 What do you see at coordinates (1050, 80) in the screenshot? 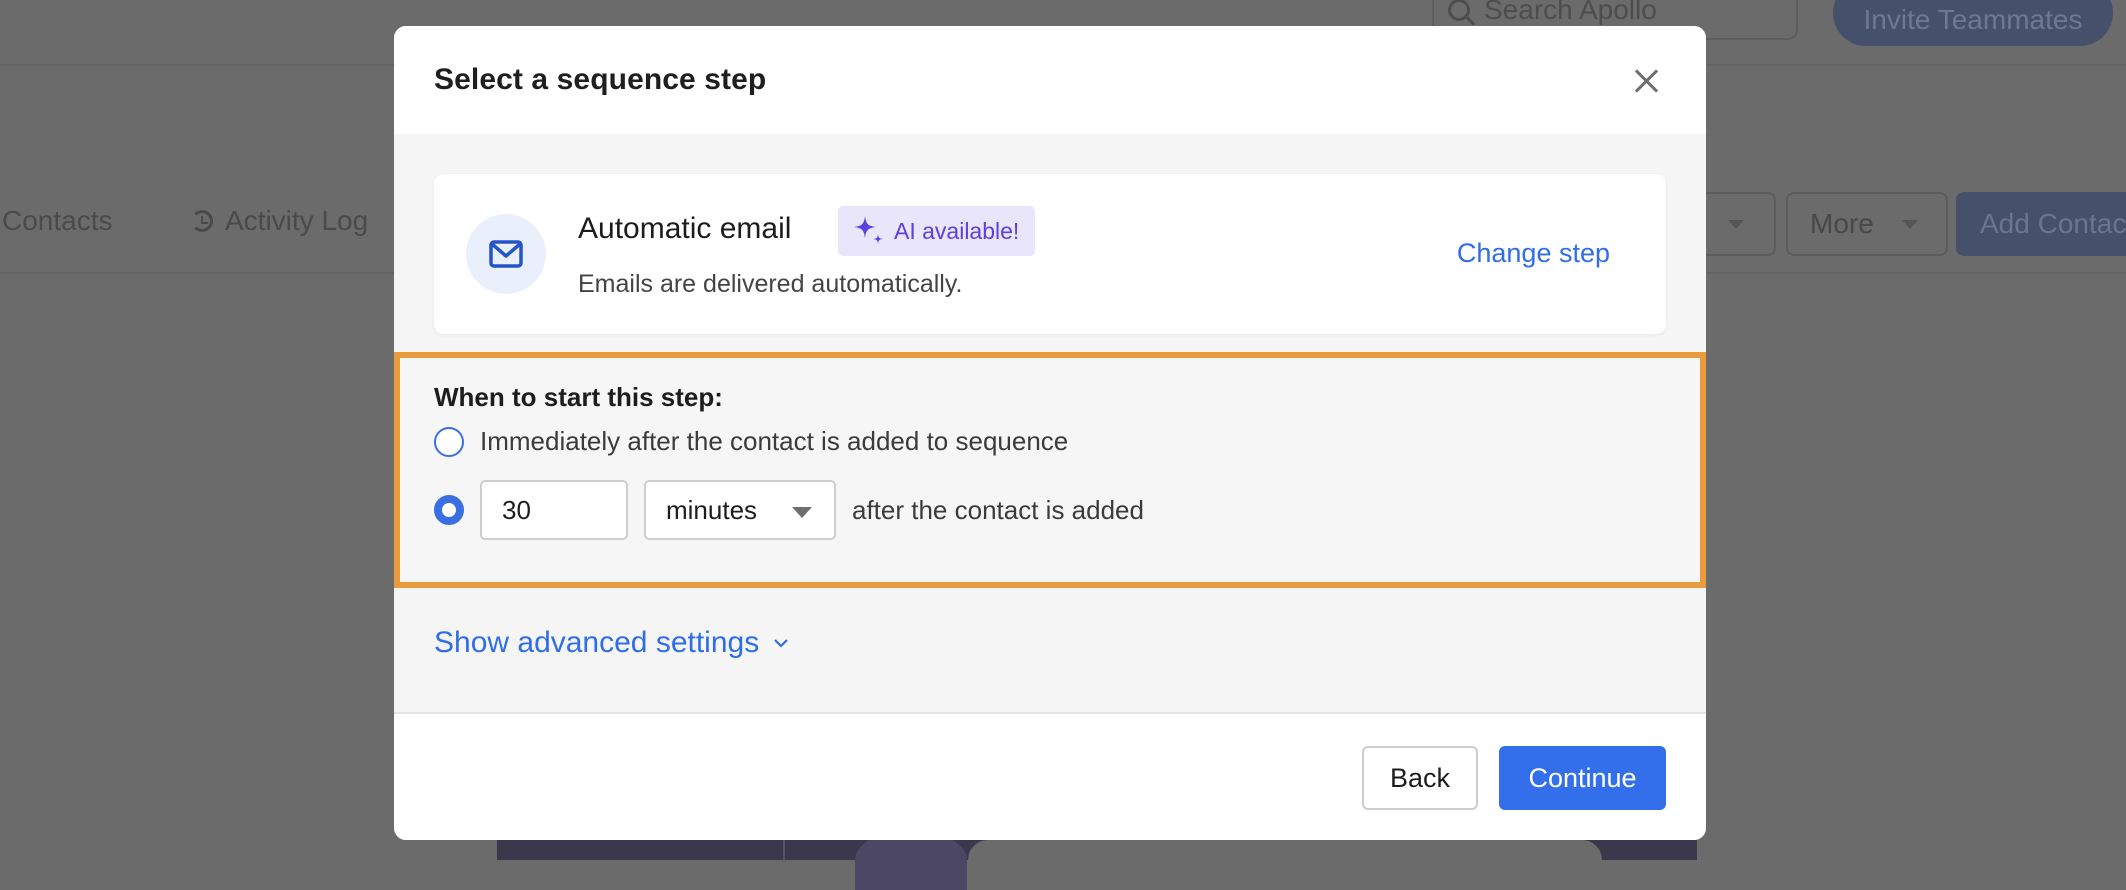
I see `modal-header: Select a sequence step` at bounding box center [1050, 80].